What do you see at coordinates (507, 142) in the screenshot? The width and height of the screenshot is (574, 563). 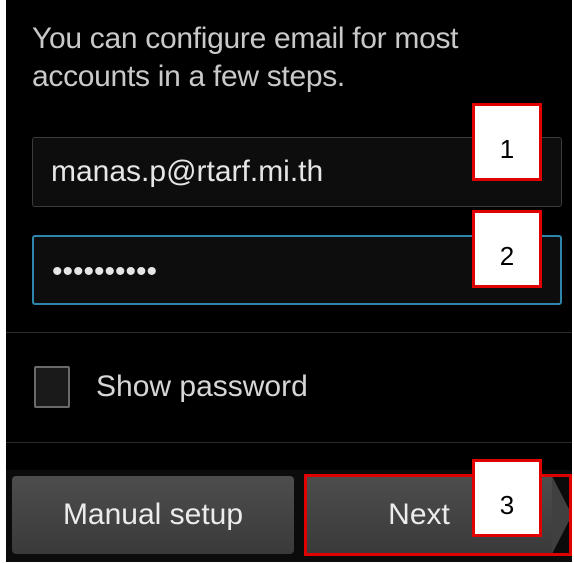 I see `callout-1: 1` at bounding box center [507, 142].